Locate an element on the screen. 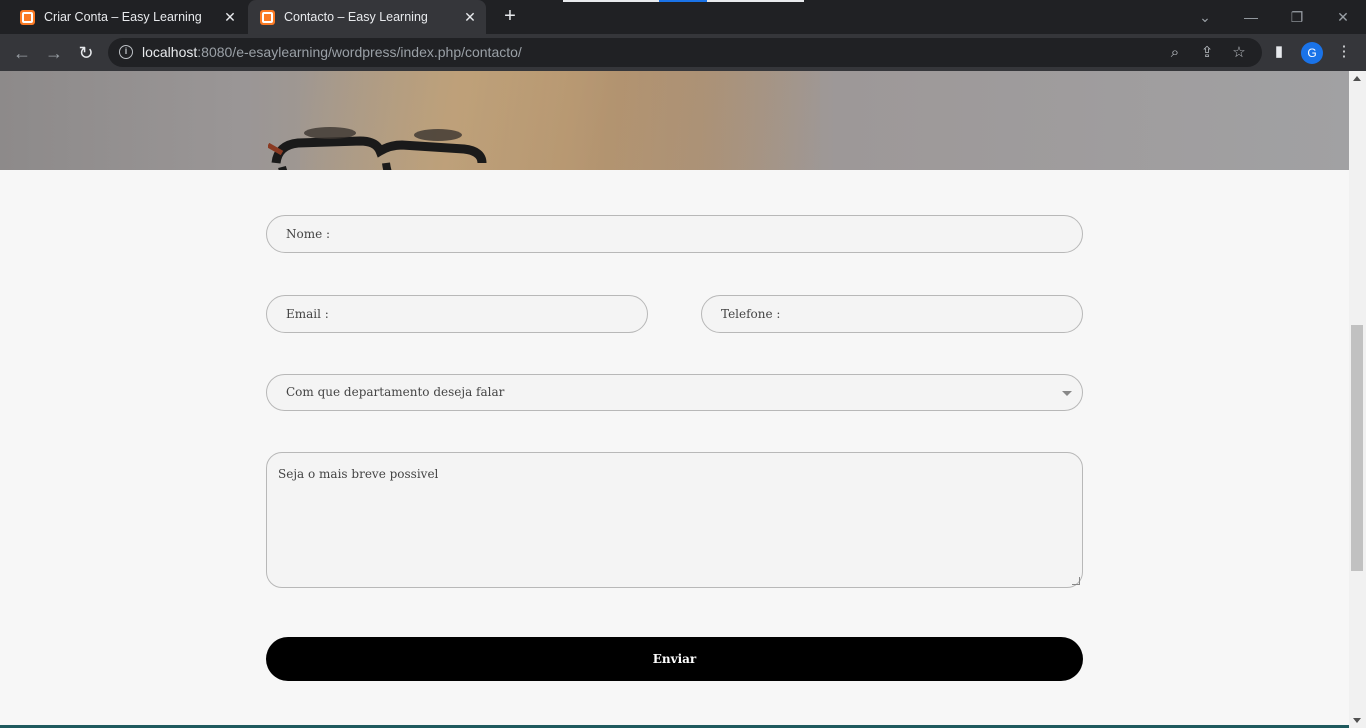 Image resolution: width=1366 pixels, height=728 pixels. phone-field: Telefone : is located at coordinates (892, 314).